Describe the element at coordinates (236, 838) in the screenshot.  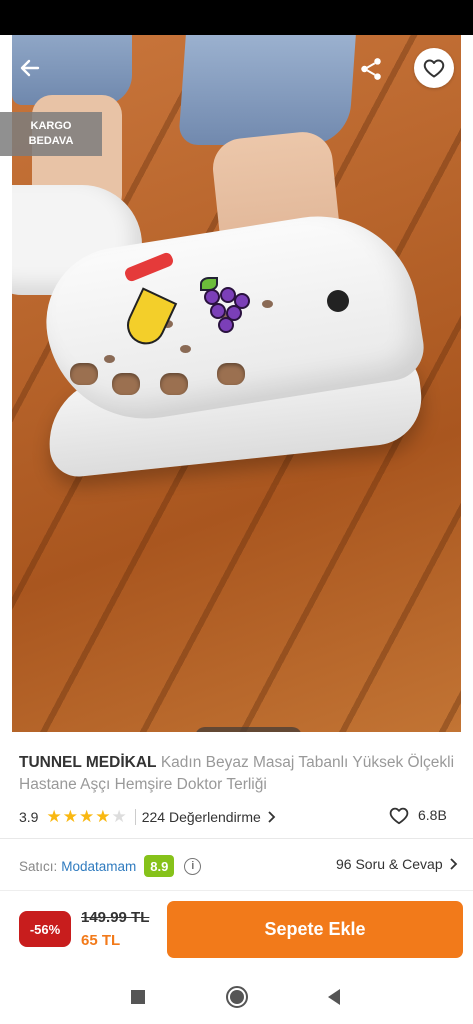
I see `section-divider` at that location.